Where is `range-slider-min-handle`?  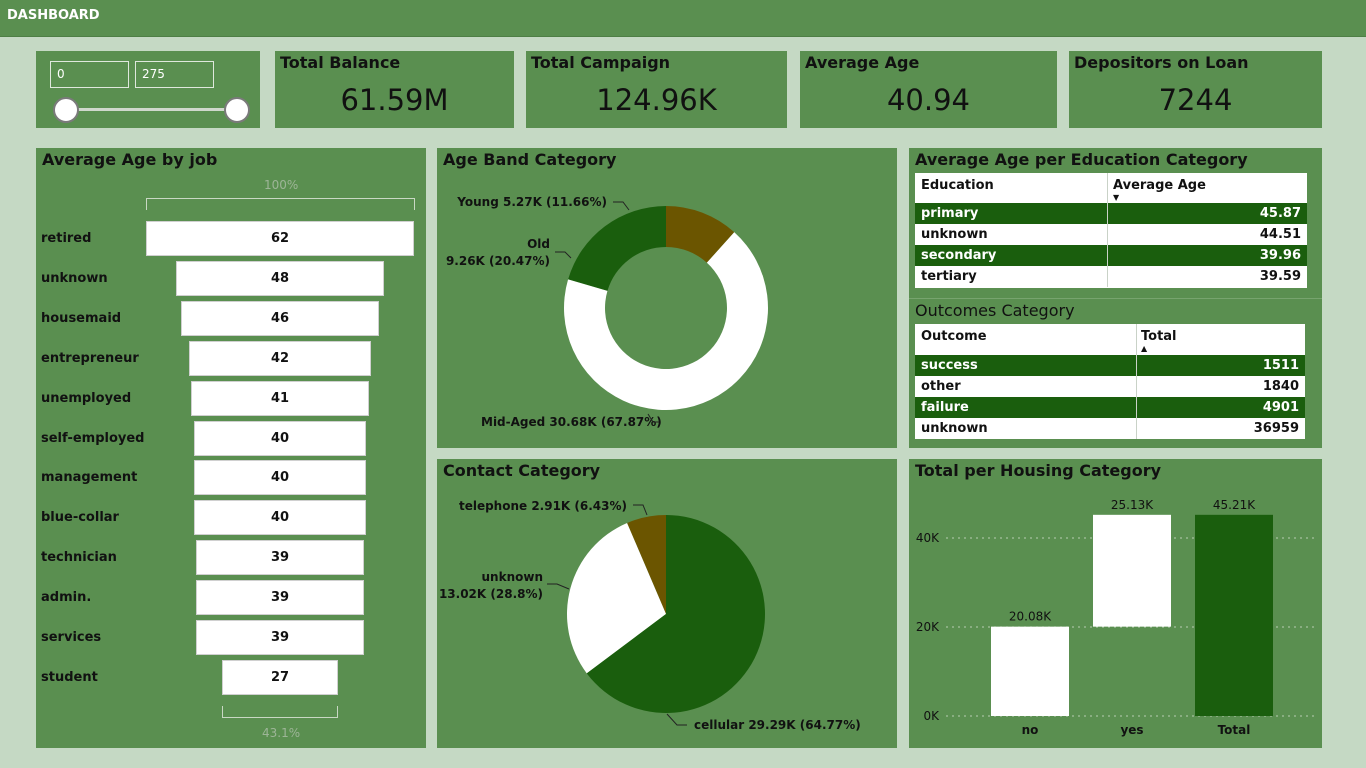 range-slider-min-handle is located at coordinates (66, 110).